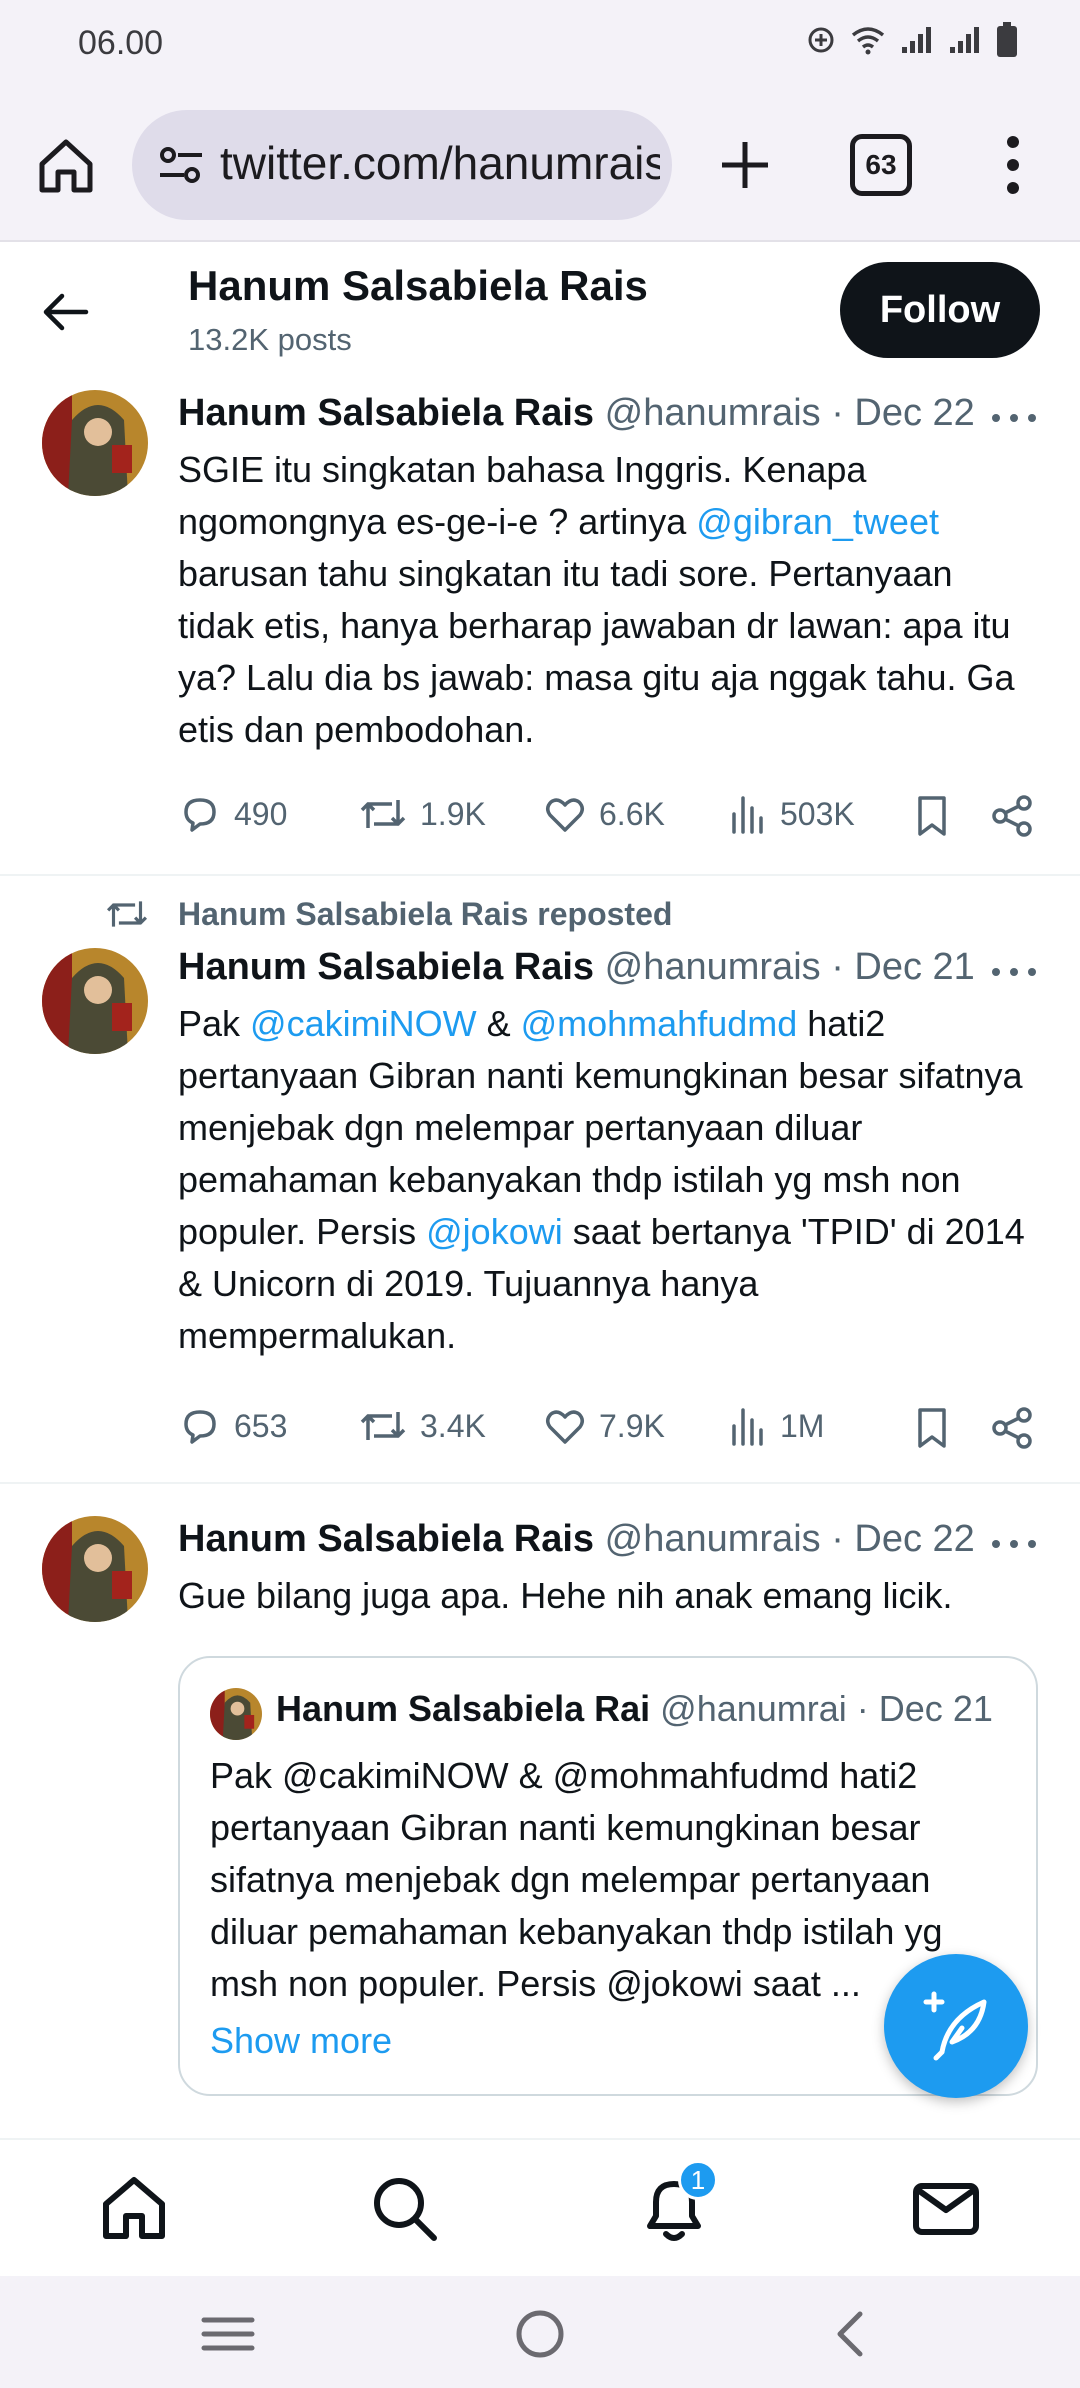 This screenshot has height=2388, width=1080. I want to click on like-count: 7.9K, so click(632, 1425).